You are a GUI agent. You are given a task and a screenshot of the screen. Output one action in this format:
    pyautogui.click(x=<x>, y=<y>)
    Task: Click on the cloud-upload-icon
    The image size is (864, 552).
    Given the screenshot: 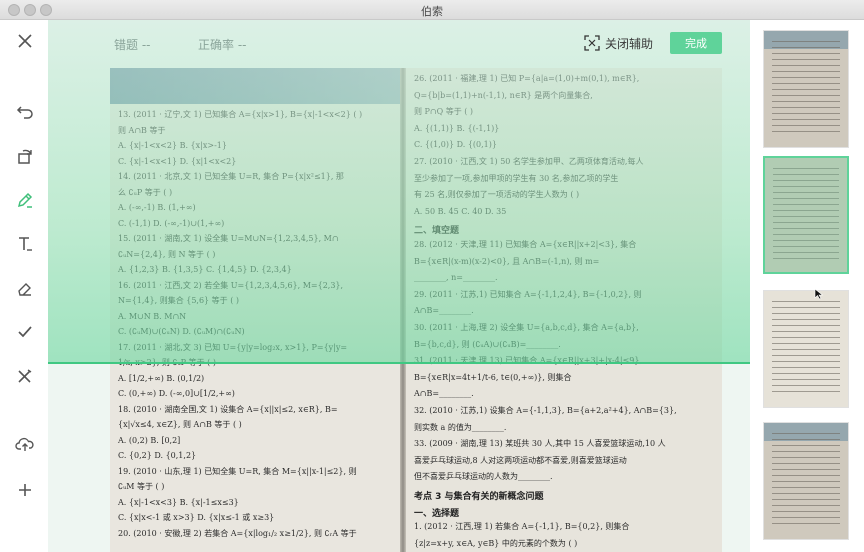 What is the action you would take?
    pyautogui.click(x=25, y=444)
    